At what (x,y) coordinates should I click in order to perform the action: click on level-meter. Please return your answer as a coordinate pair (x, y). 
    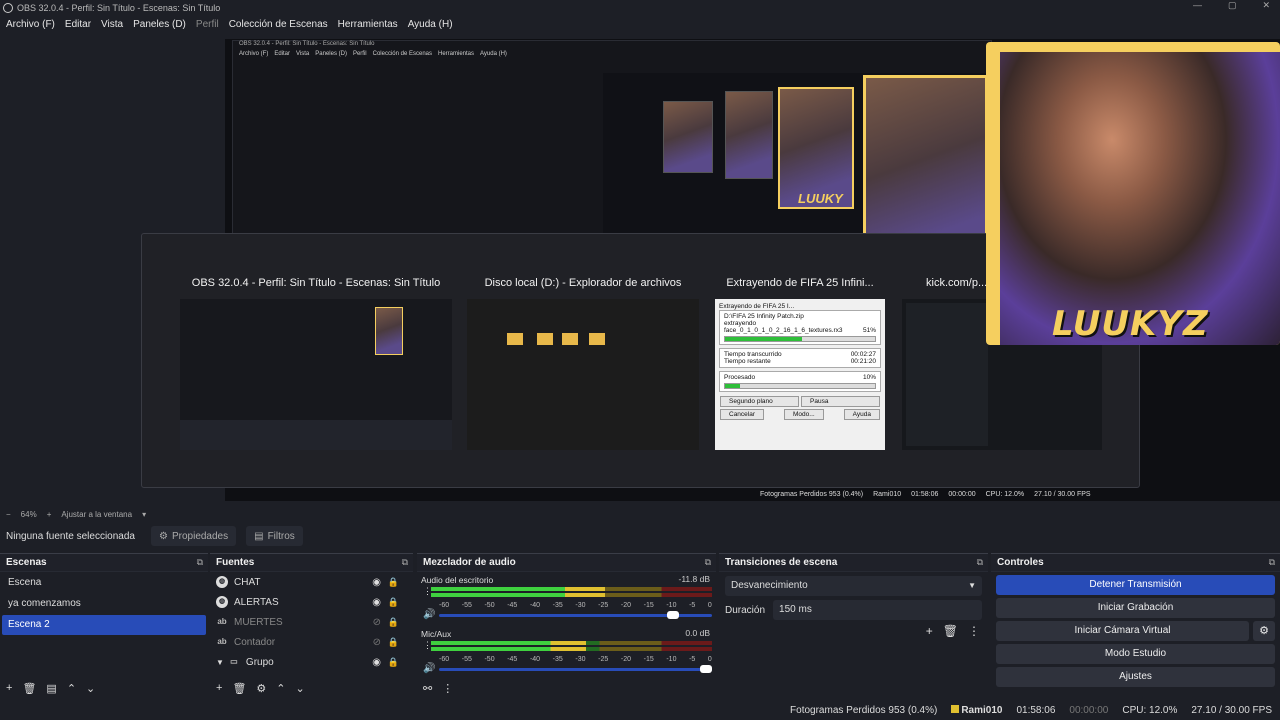
    Looking at the image, I should click on (571, 589).